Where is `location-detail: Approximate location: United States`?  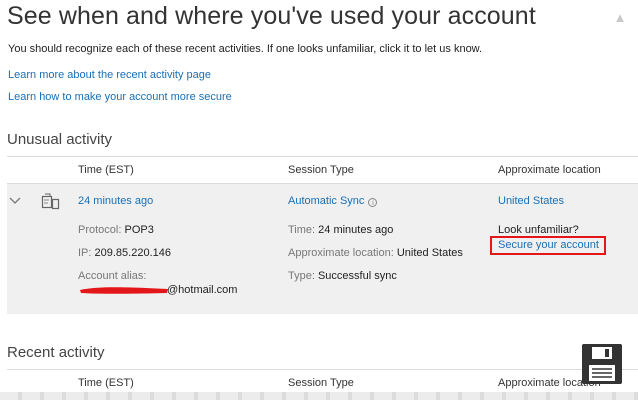
location-detail: Approximate location: United States is located at coordinates (375, 253).